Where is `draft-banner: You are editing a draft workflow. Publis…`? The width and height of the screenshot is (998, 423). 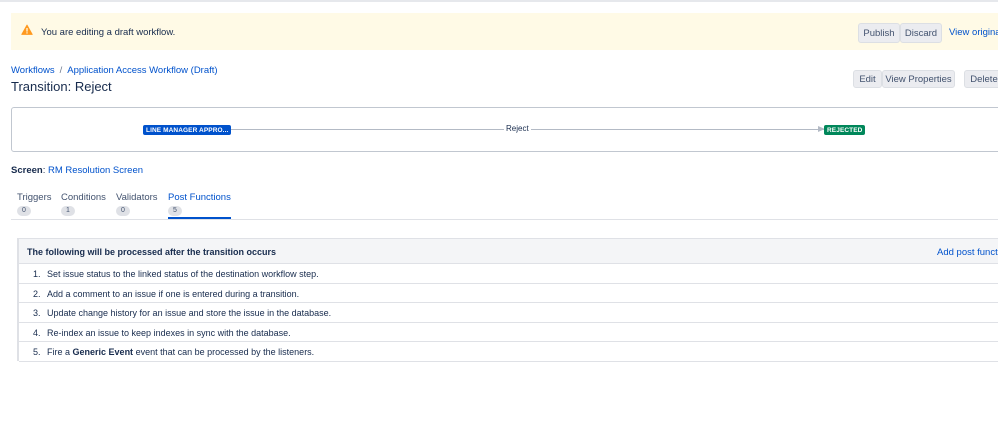 draft-banner: You are editing a draft workflow. Publis… is located at coordinates (504, 31).